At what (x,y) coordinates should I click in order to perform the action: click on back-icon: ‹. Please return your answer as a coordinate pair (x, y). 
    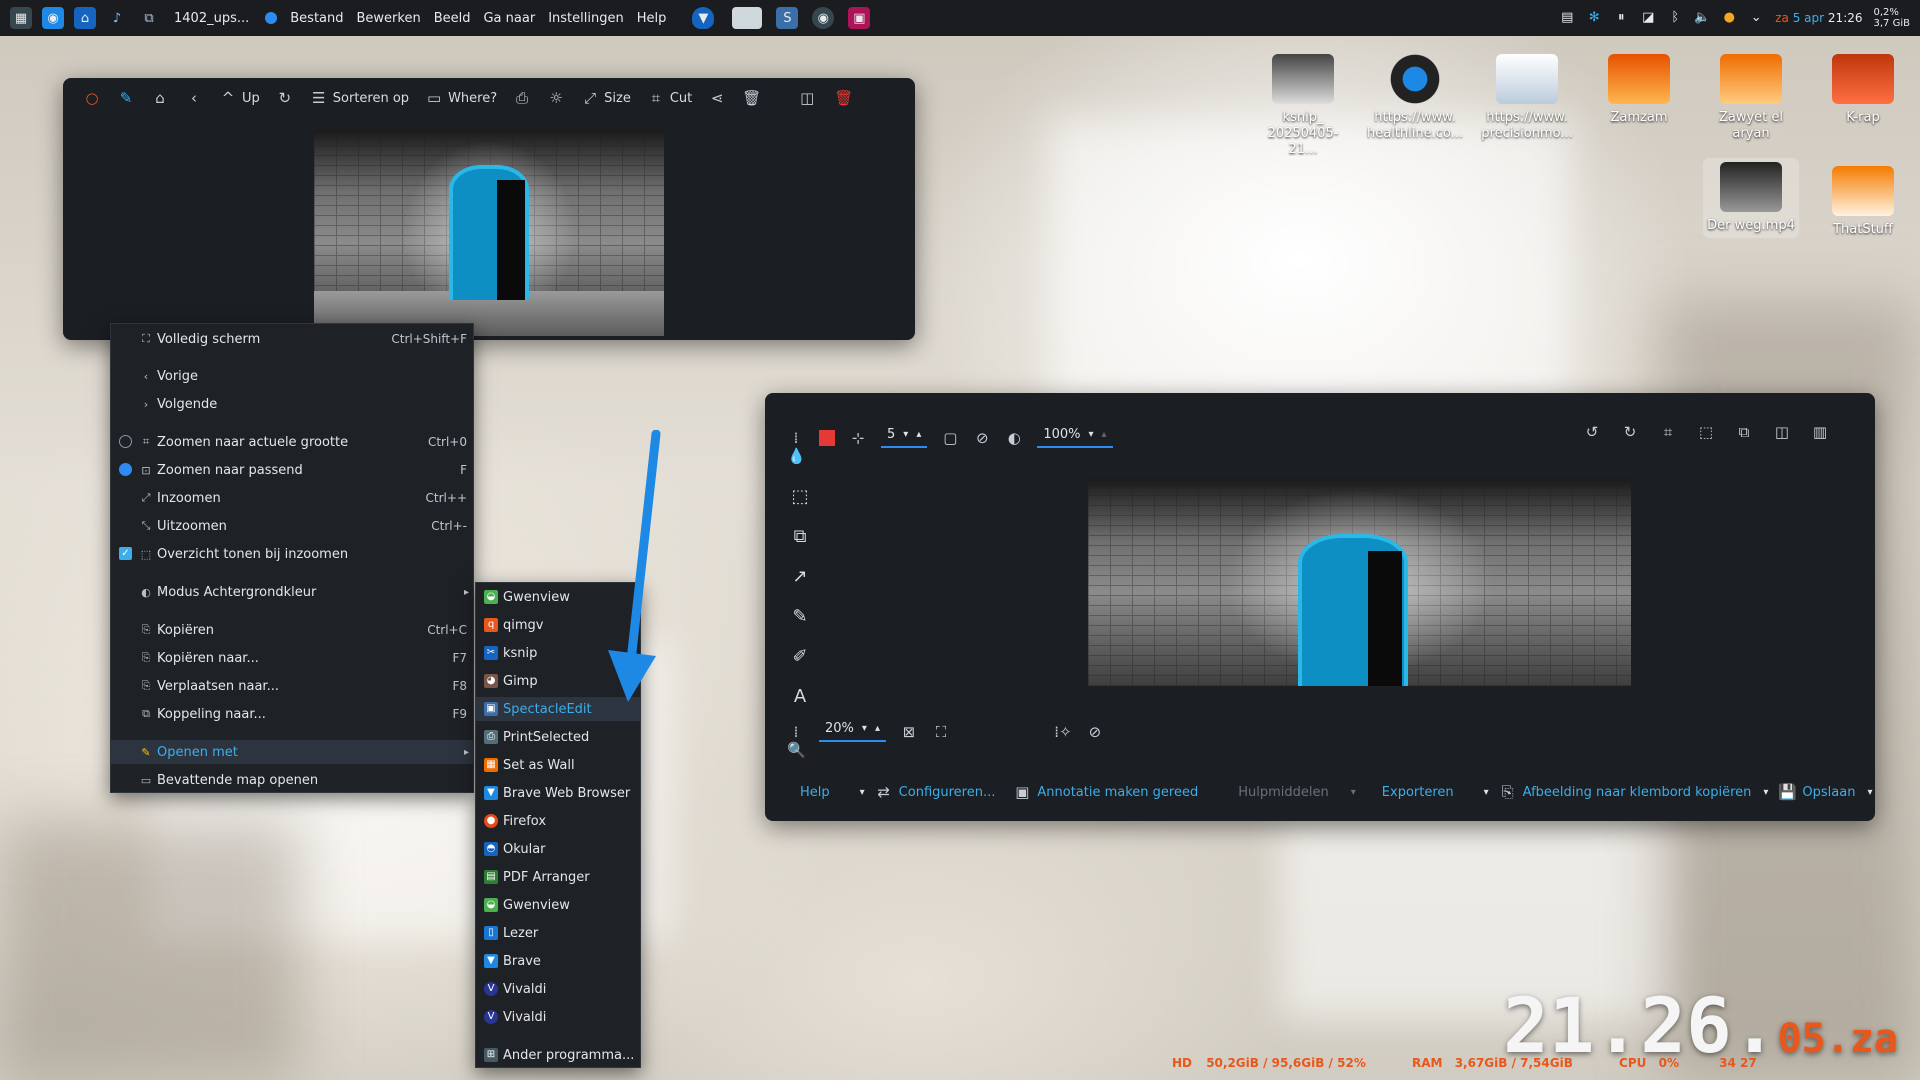
    Looking at the image, I should click on (194, 98).